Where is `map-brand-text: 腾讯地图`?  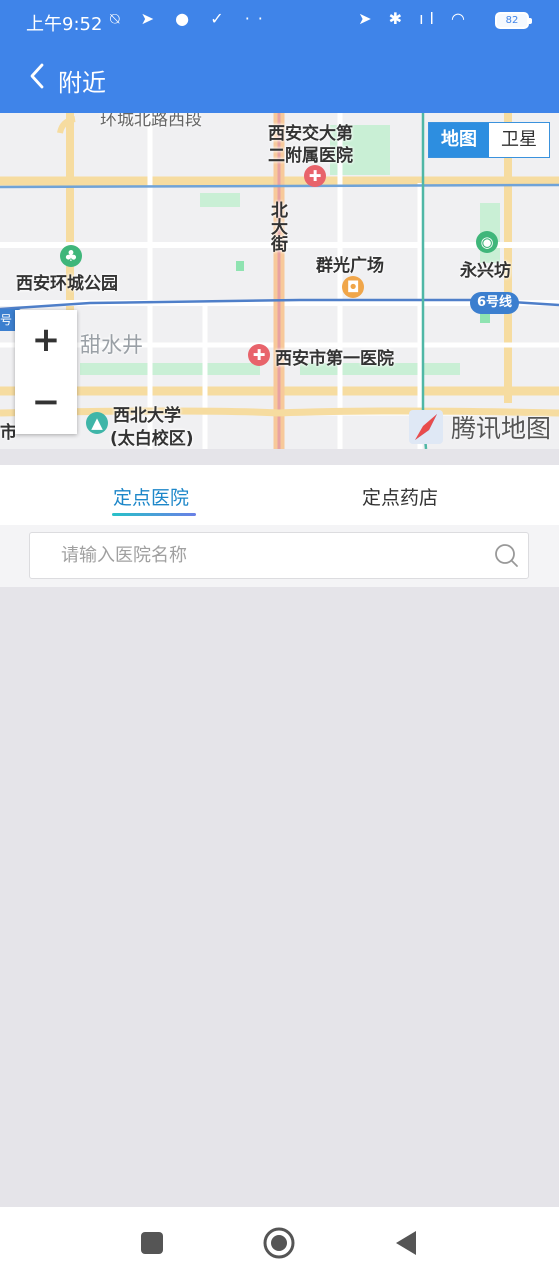
map-brand-text: 腾讯地图 is located at coordinates (500, 428).